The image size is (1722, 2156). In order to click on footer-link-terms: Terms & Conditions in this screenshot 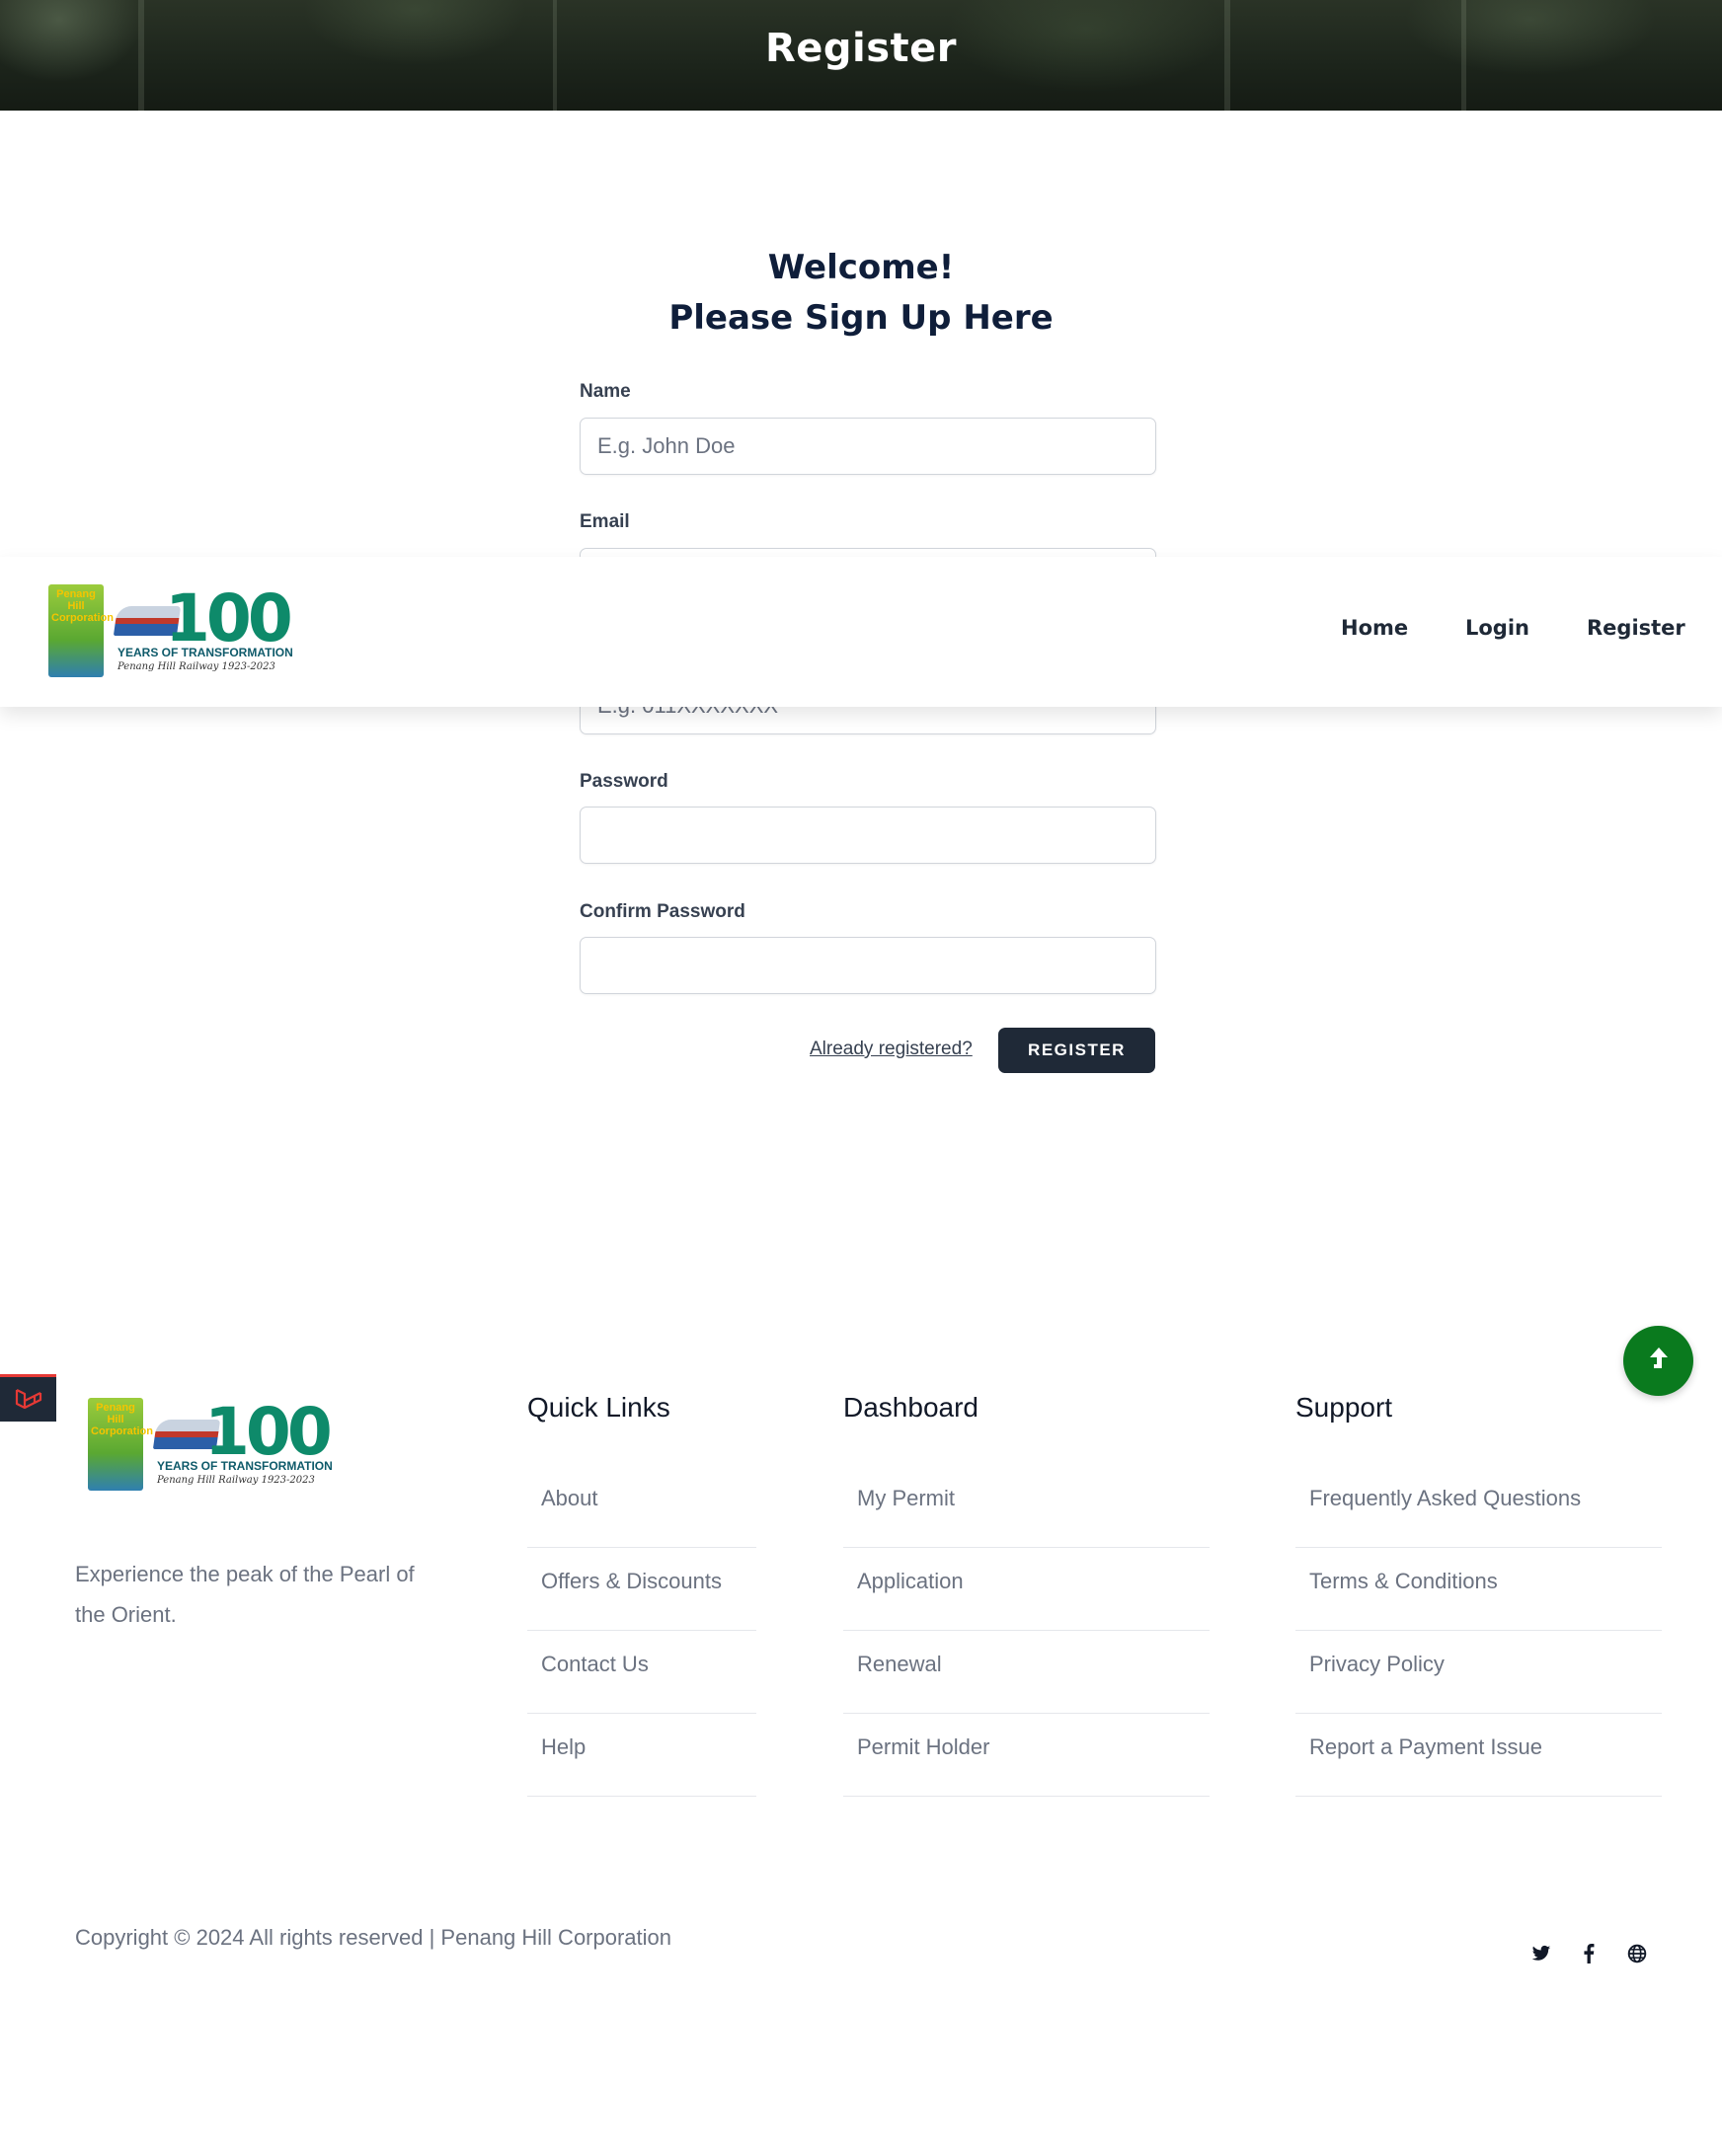, I will do `click(1478, 1589)`.